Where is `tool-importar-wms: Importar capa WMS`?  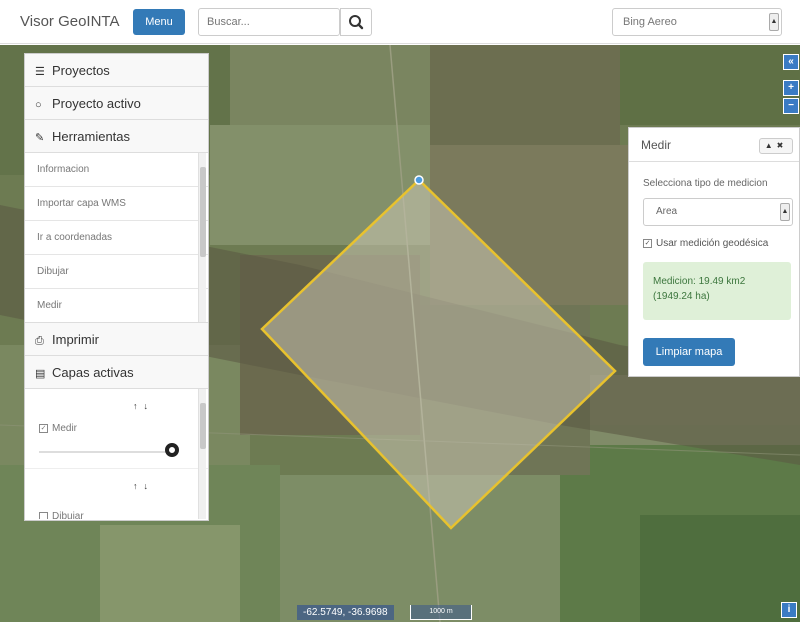 tool-importar-wms: Importar capa WMS is located at coordinates (116, 204).